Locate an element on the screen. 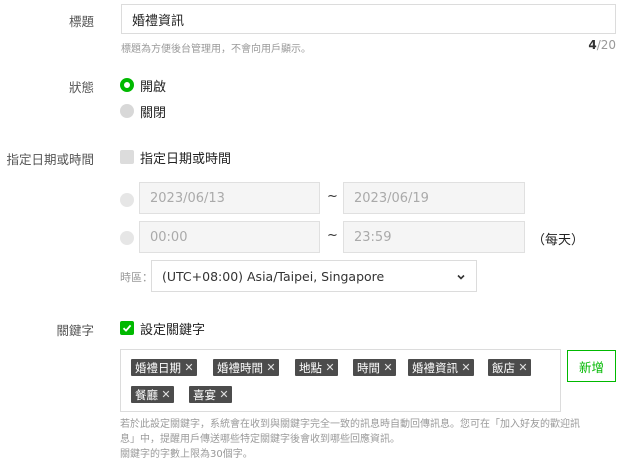 This screenshot has height=469, width=640. keyword-tag: 婚禮時間 ✕ is located at coordinates (246, 367).